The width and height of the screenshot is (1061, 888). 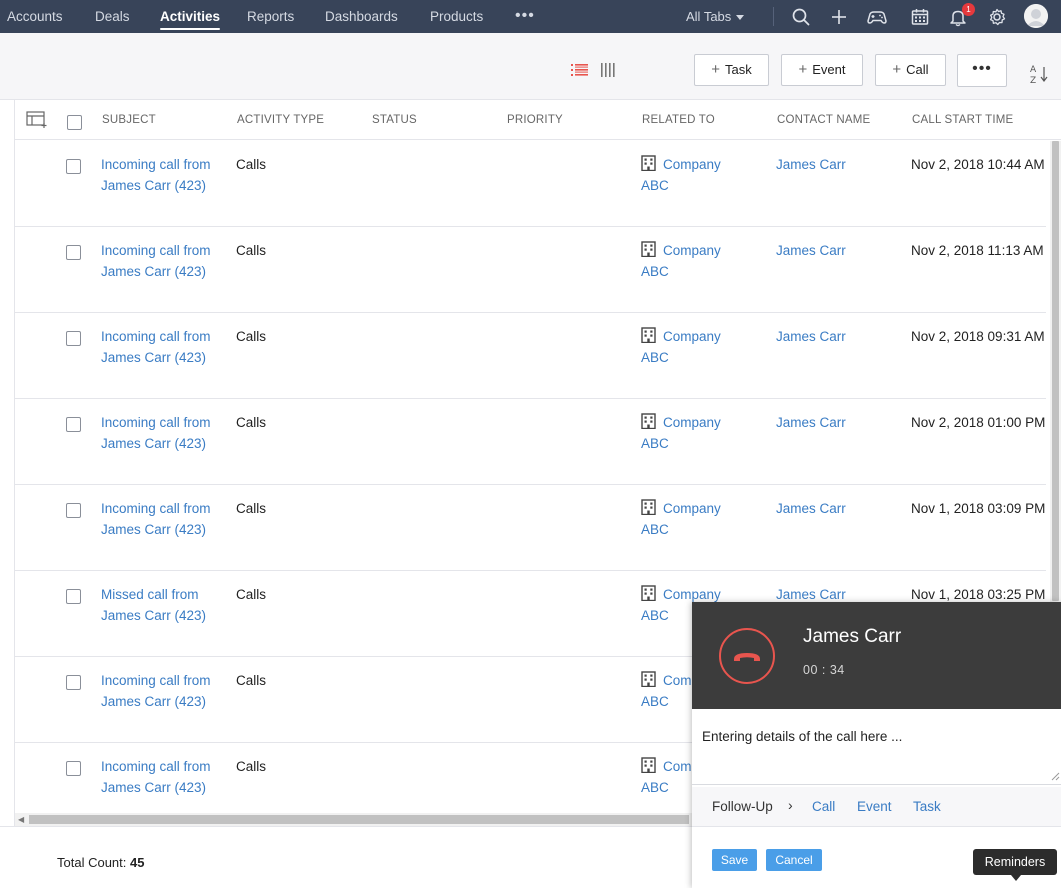 What do you see at coordinates (917, 69) in the screenshot?
I see `call-label: Call` at bounding box center [917, 69].